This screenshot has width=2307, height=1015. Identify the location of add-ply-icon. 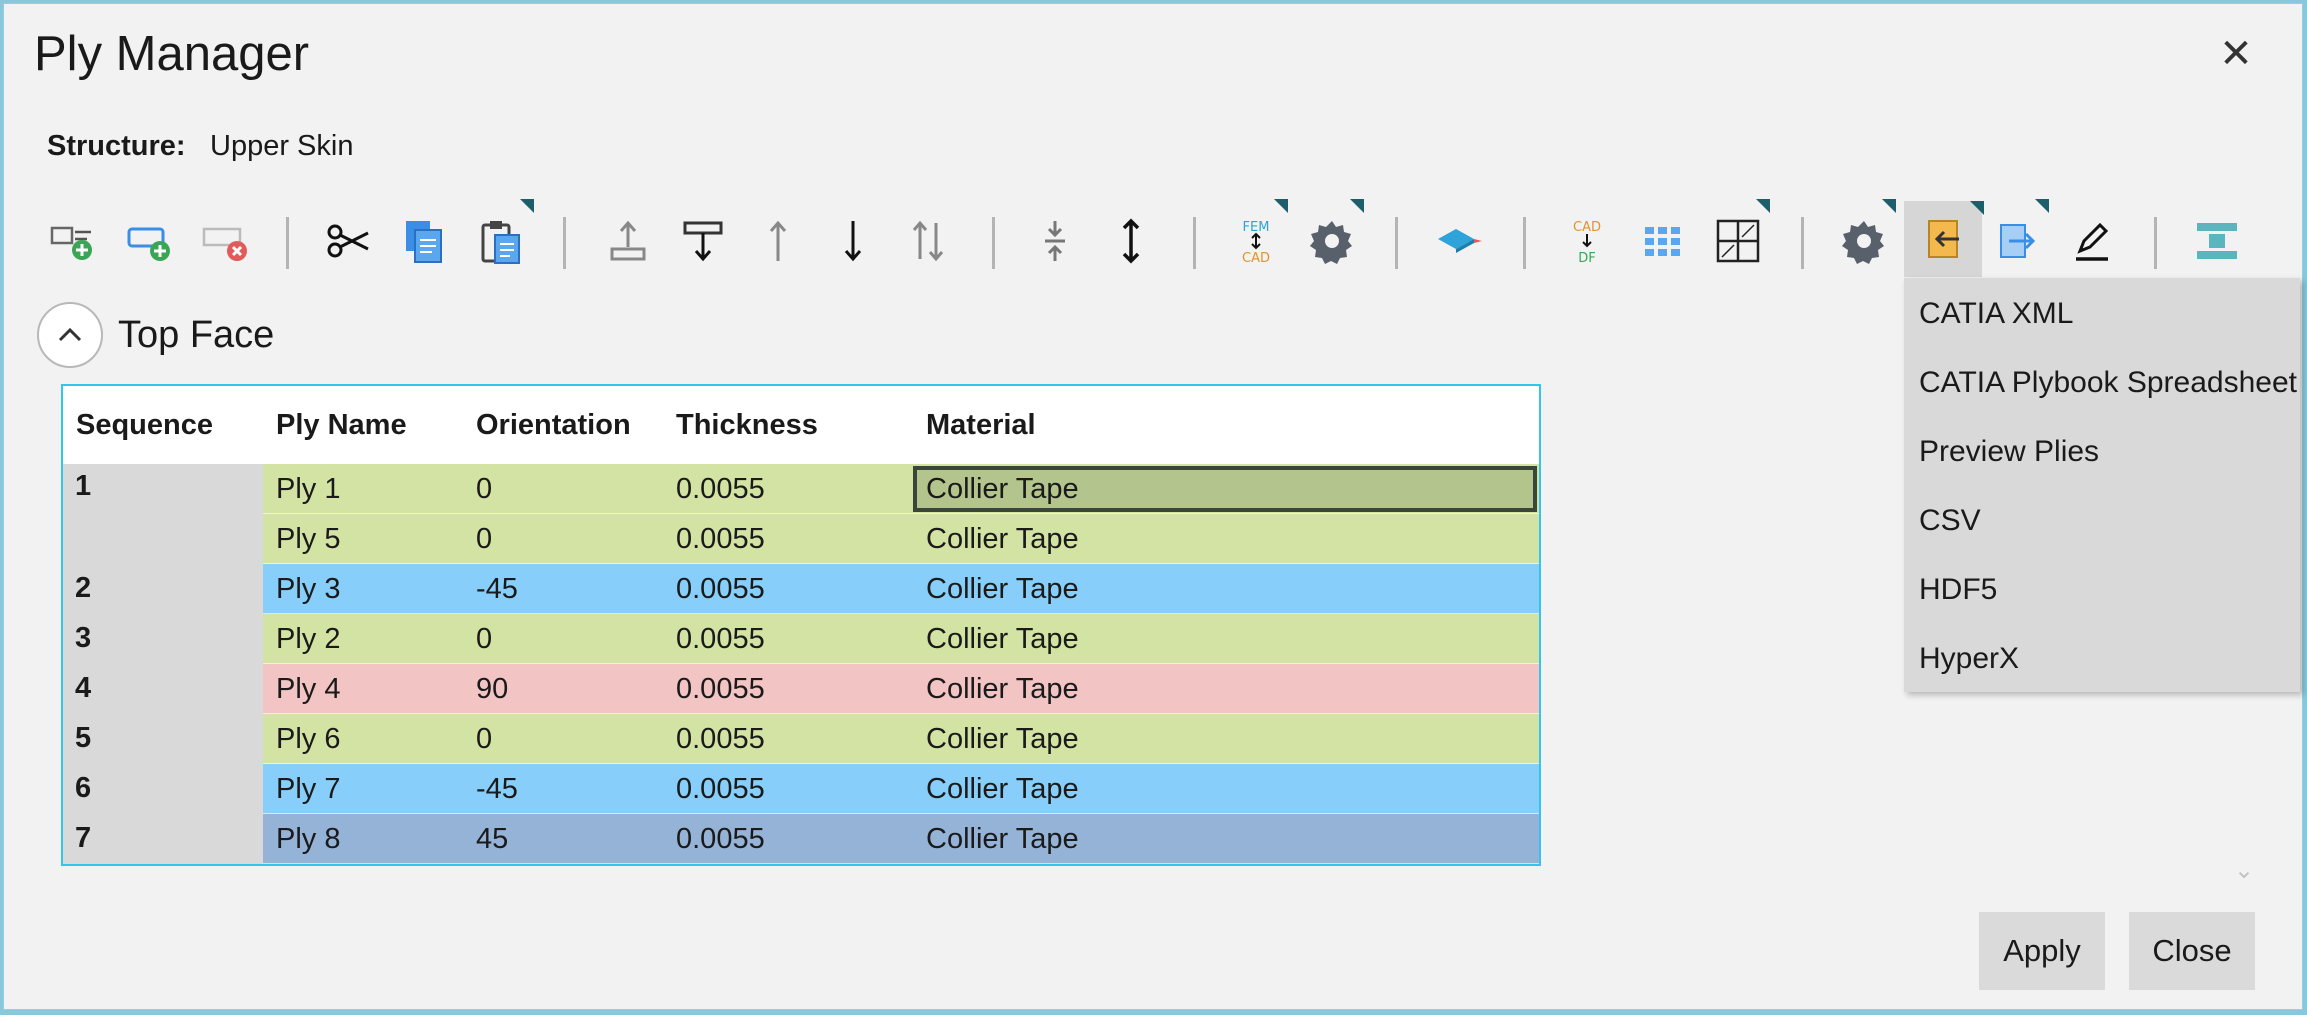
(73, 241).